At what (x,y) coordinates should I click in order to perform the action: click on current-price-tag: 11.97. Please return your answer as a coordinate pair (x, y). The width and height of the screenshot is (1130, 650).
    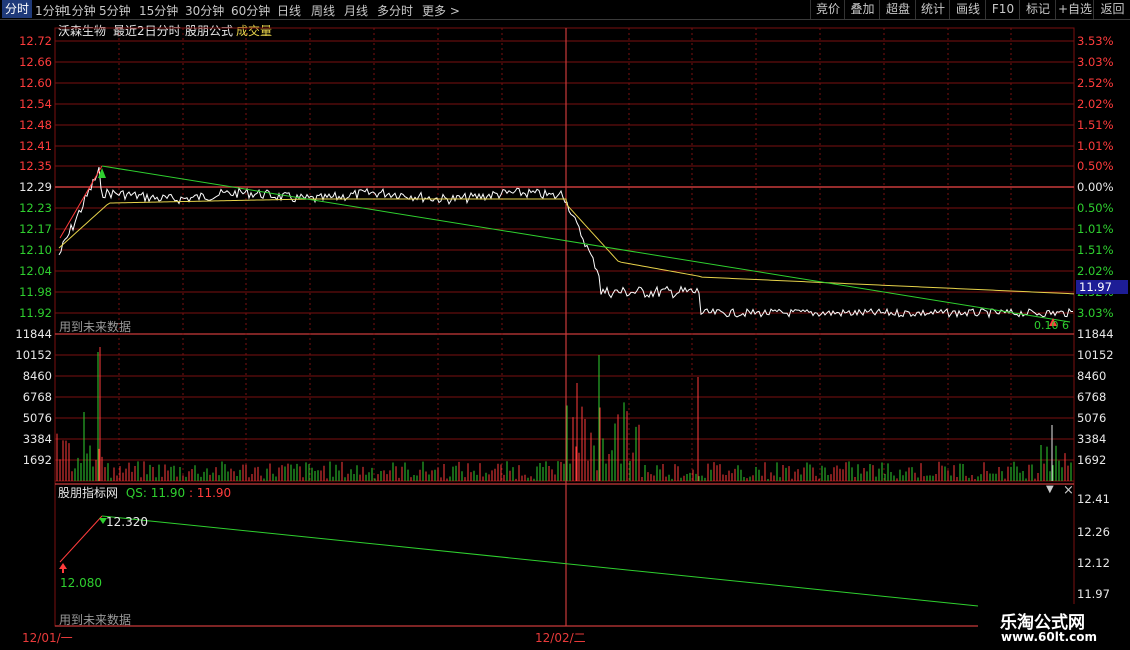
    Looking at the image, I should click on (1102, 287).